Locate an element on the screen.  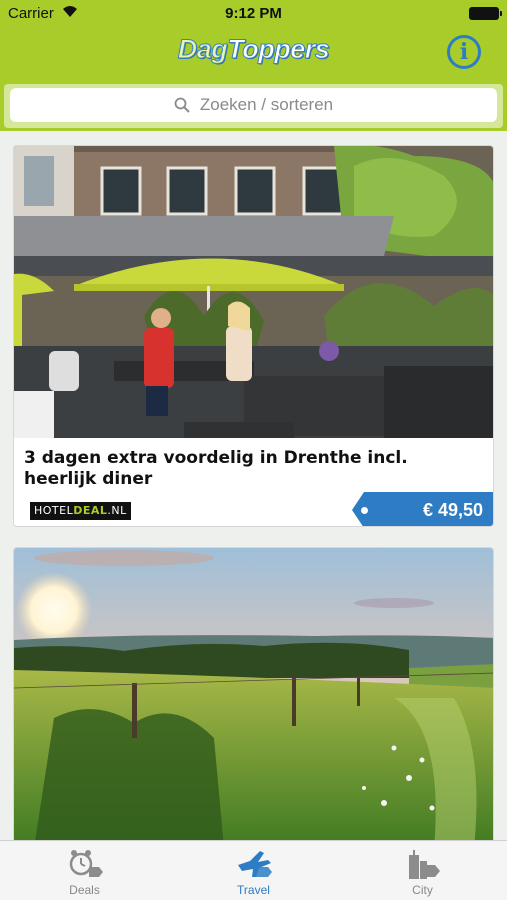
tab-deals: Deals is located at coordinates (84, 870).